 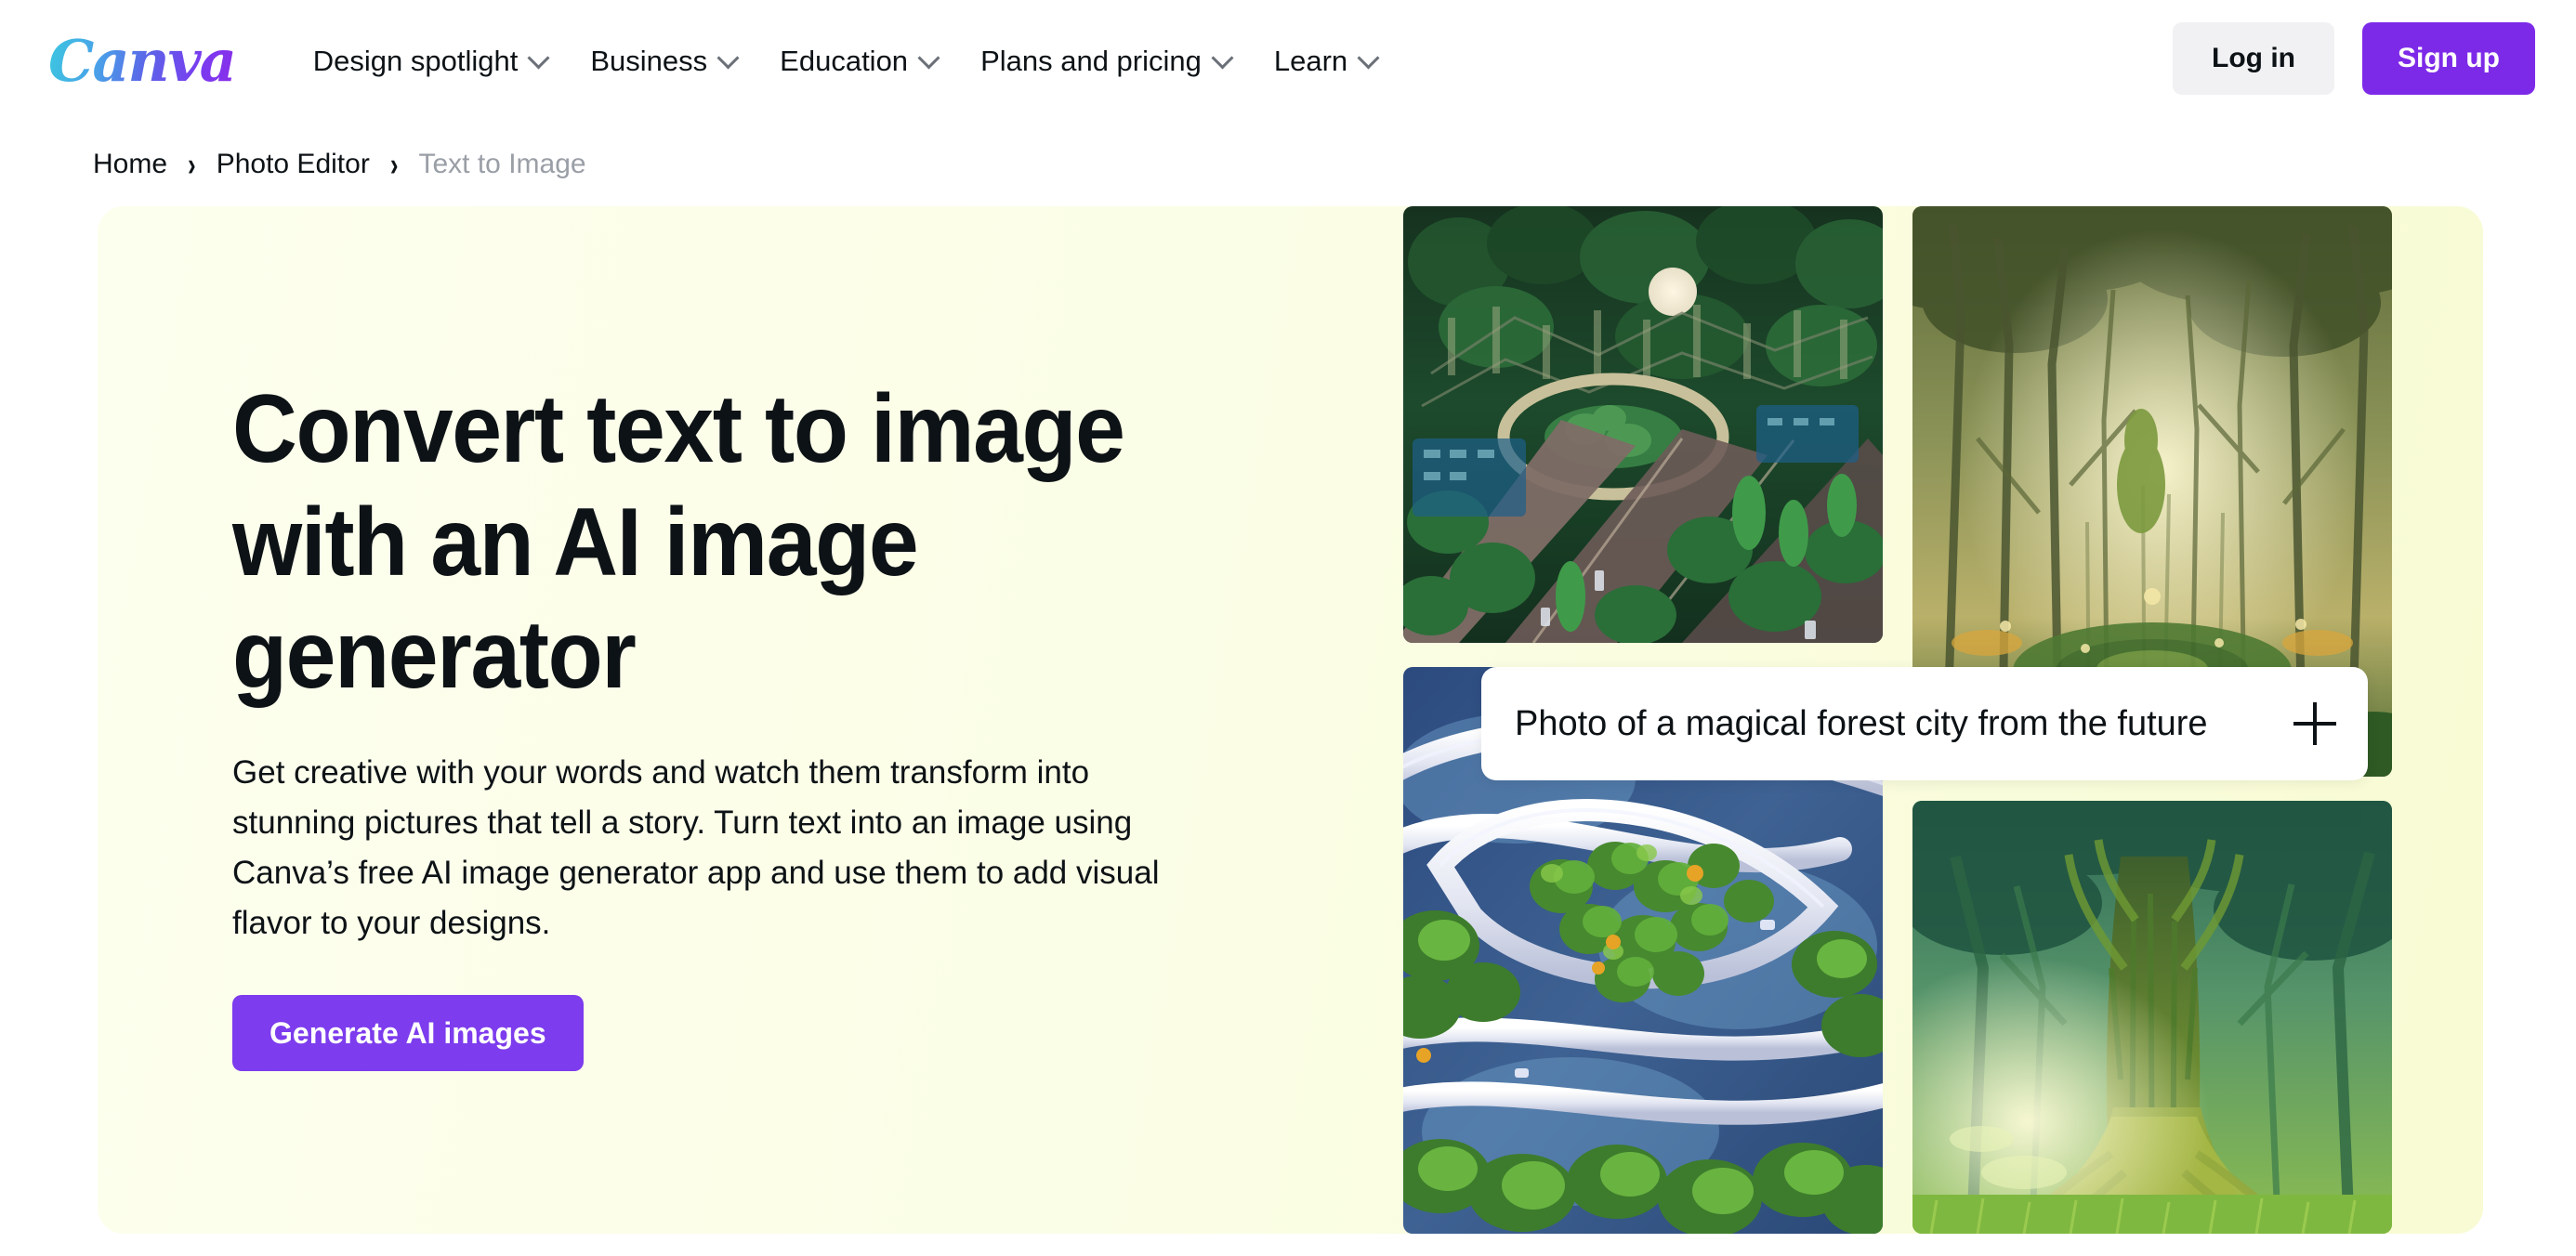 I want to click on nav-item-education: Education, so click(x=859, y=61).